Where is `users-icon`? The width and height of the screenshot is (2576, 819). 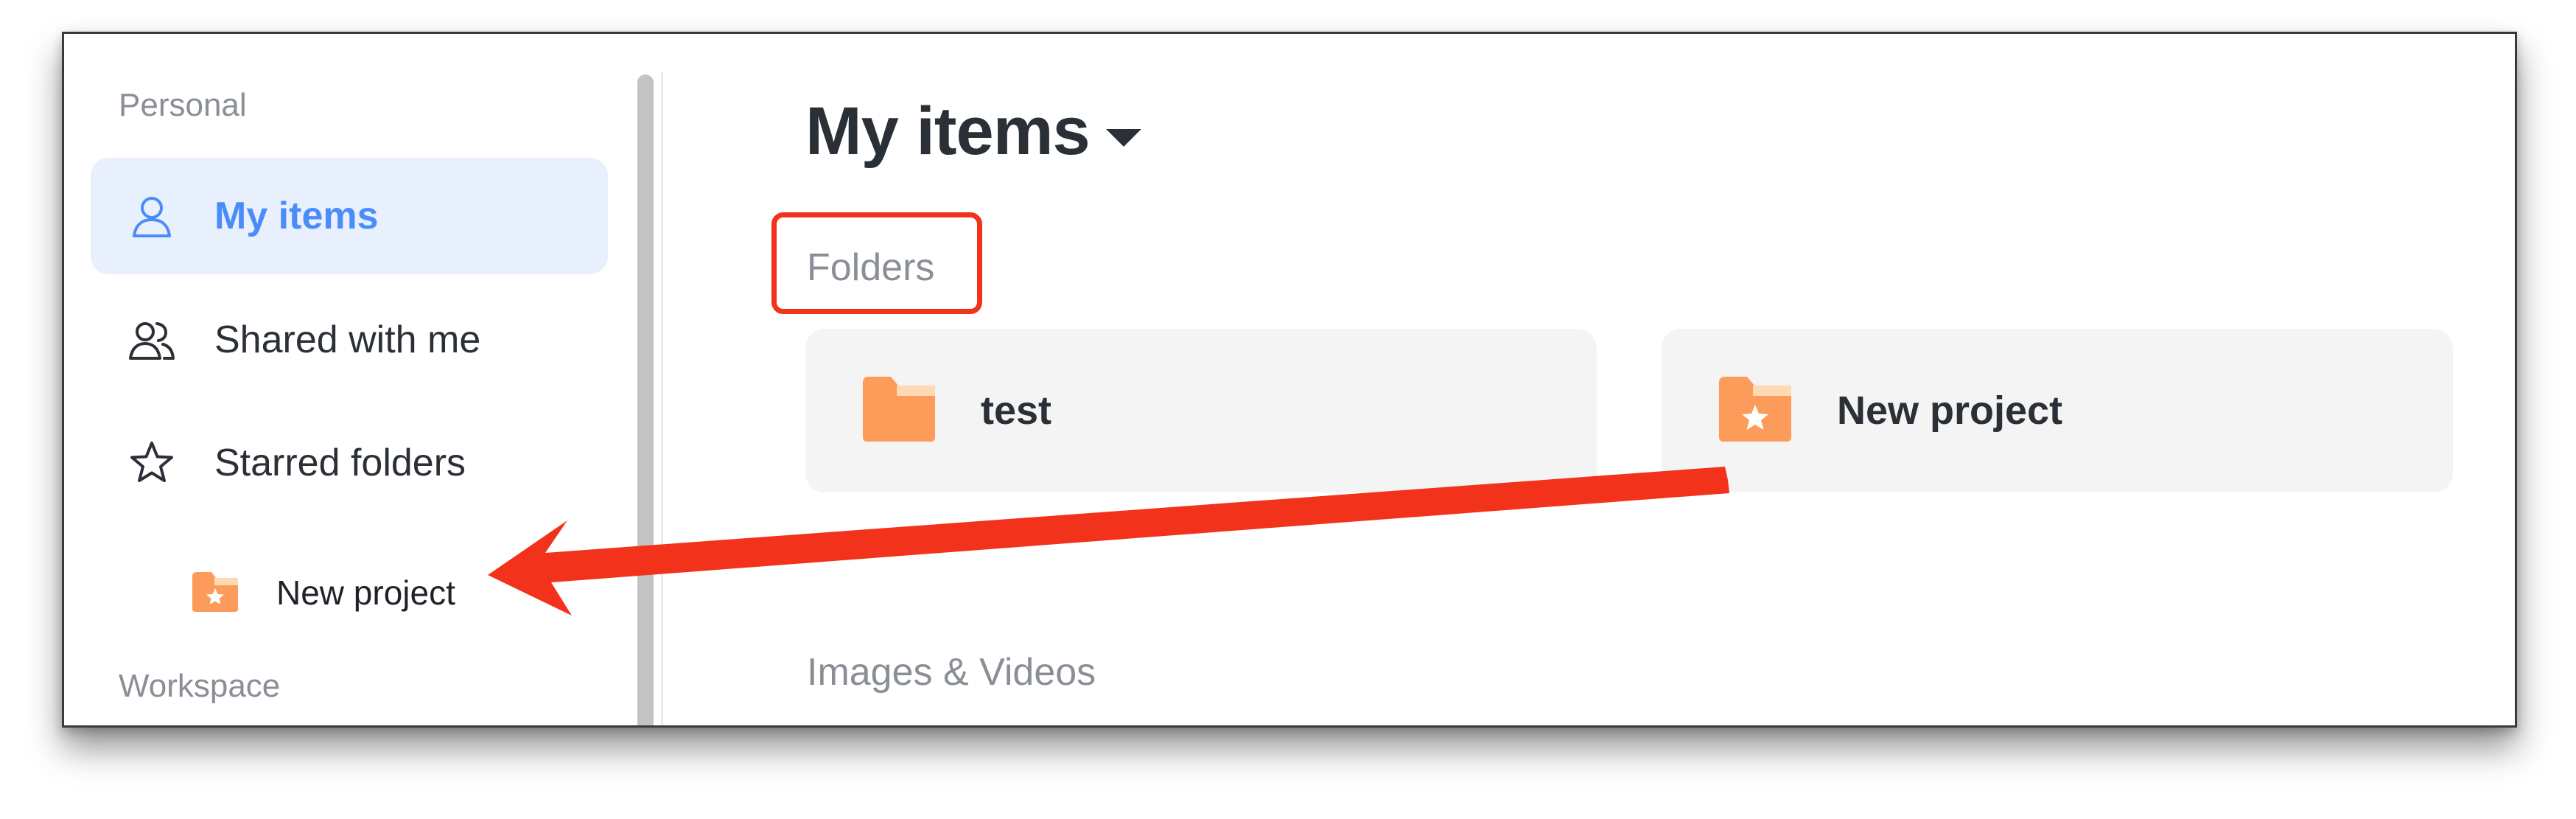 users-icon is located at coordinates (151, 340).